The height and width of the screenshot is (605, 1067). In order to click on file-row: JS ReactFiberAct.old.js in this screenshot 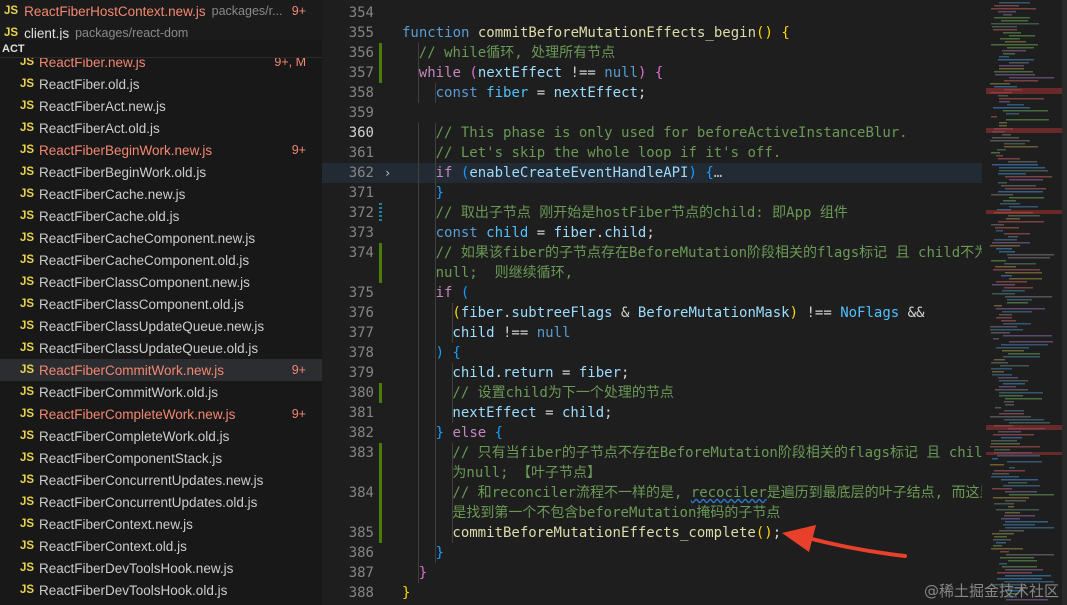, I will do `click(161, 128)`.